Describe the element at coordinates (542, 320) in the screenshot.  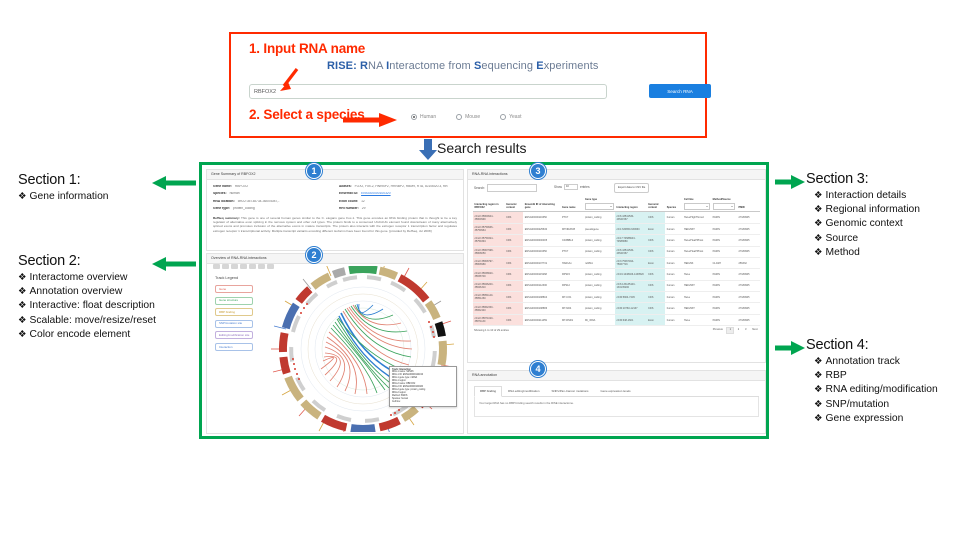
I see `cell-ensembl: ENSG00000211459` at that location.